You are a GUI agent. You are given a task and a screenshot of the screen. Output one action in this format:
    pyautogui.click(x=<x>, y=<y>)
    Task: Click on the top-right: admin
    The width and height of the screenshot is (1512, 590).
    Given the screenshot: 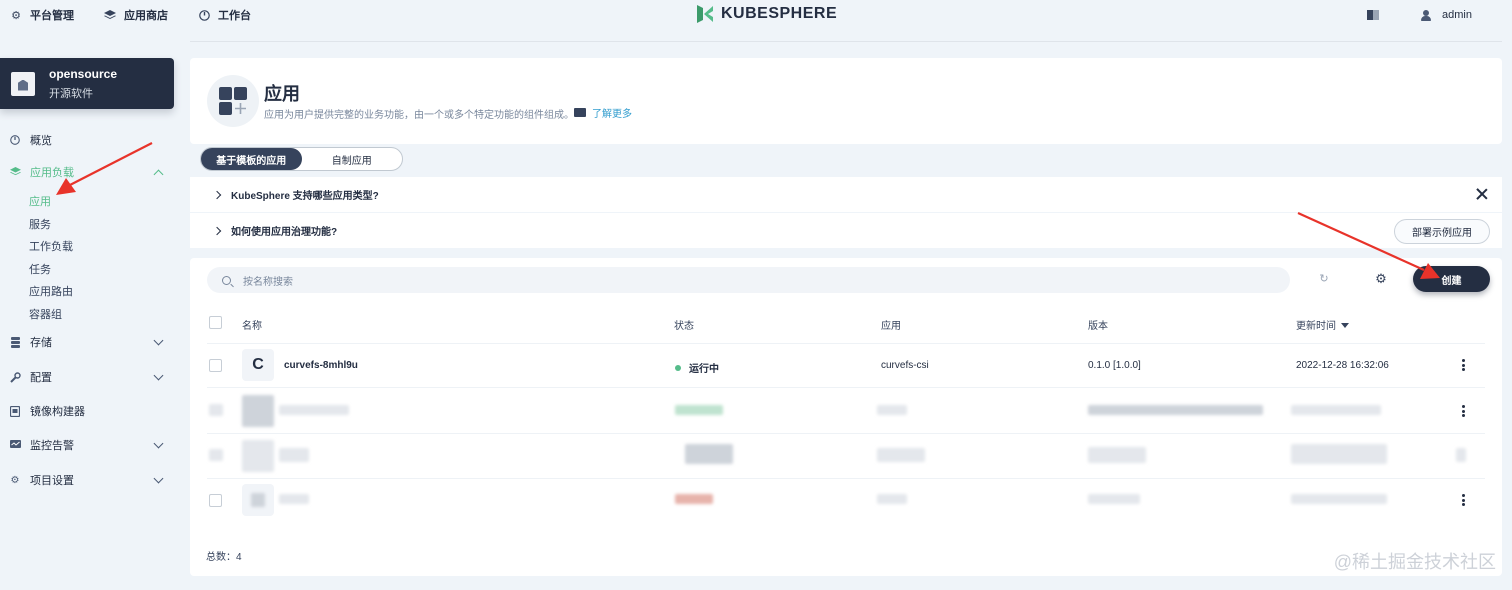 What is the action you would take?
    pyautogui.click(x=1439, y=15)
    